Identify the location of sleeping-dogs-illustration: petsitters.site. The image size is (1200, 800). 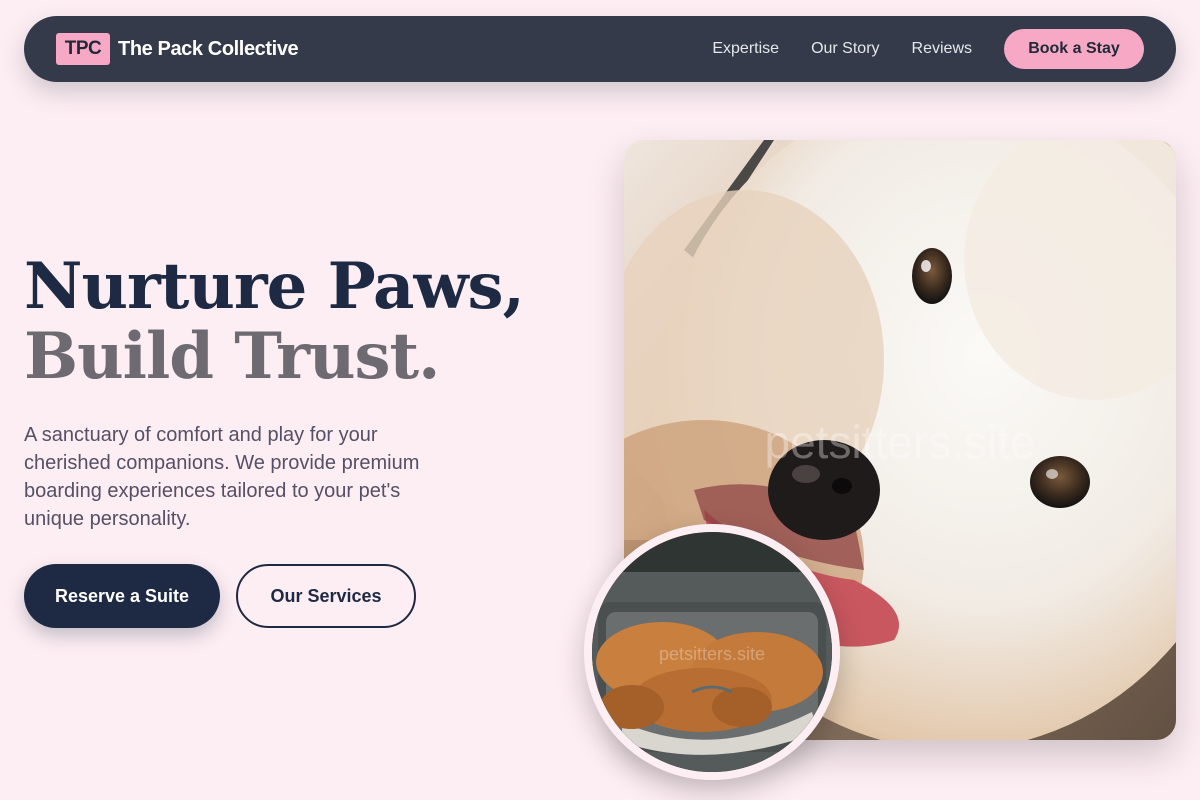
(712, 652).